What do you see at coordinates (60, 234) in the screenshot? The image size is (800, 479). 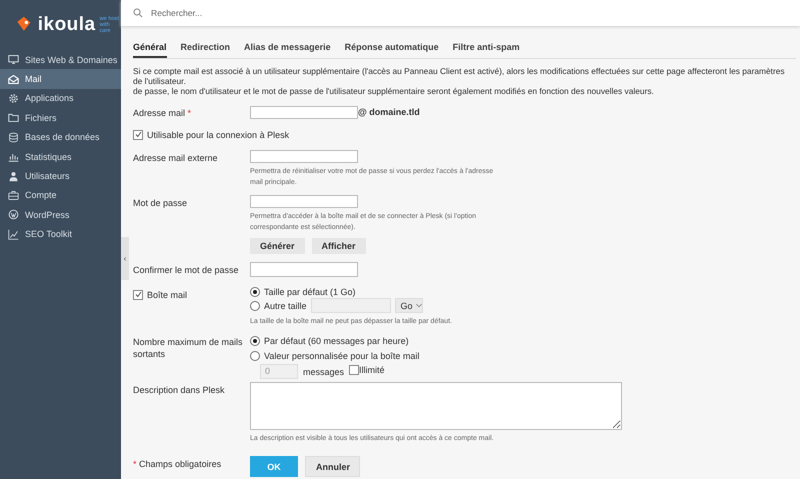 I see `sidebar-item: SEO Toolkit` at bounding box center [60, 234].